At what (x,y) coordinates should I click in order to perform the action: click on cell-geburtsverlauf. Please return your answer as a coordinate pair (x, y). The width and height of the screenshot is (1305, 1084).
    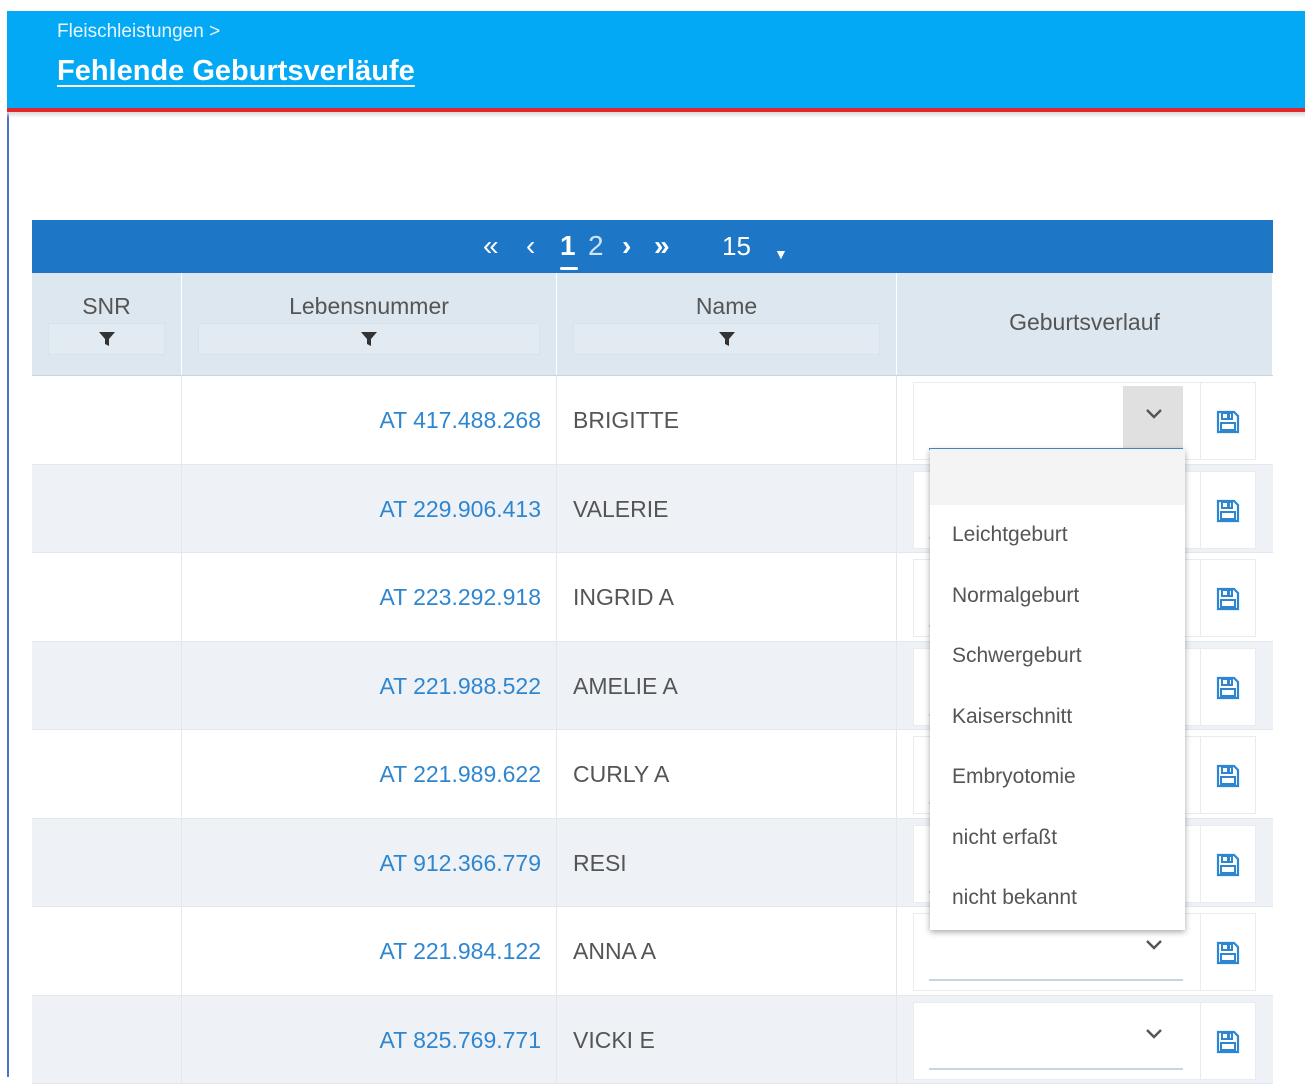
    Looking at the image, I should click on (1085, 1040).